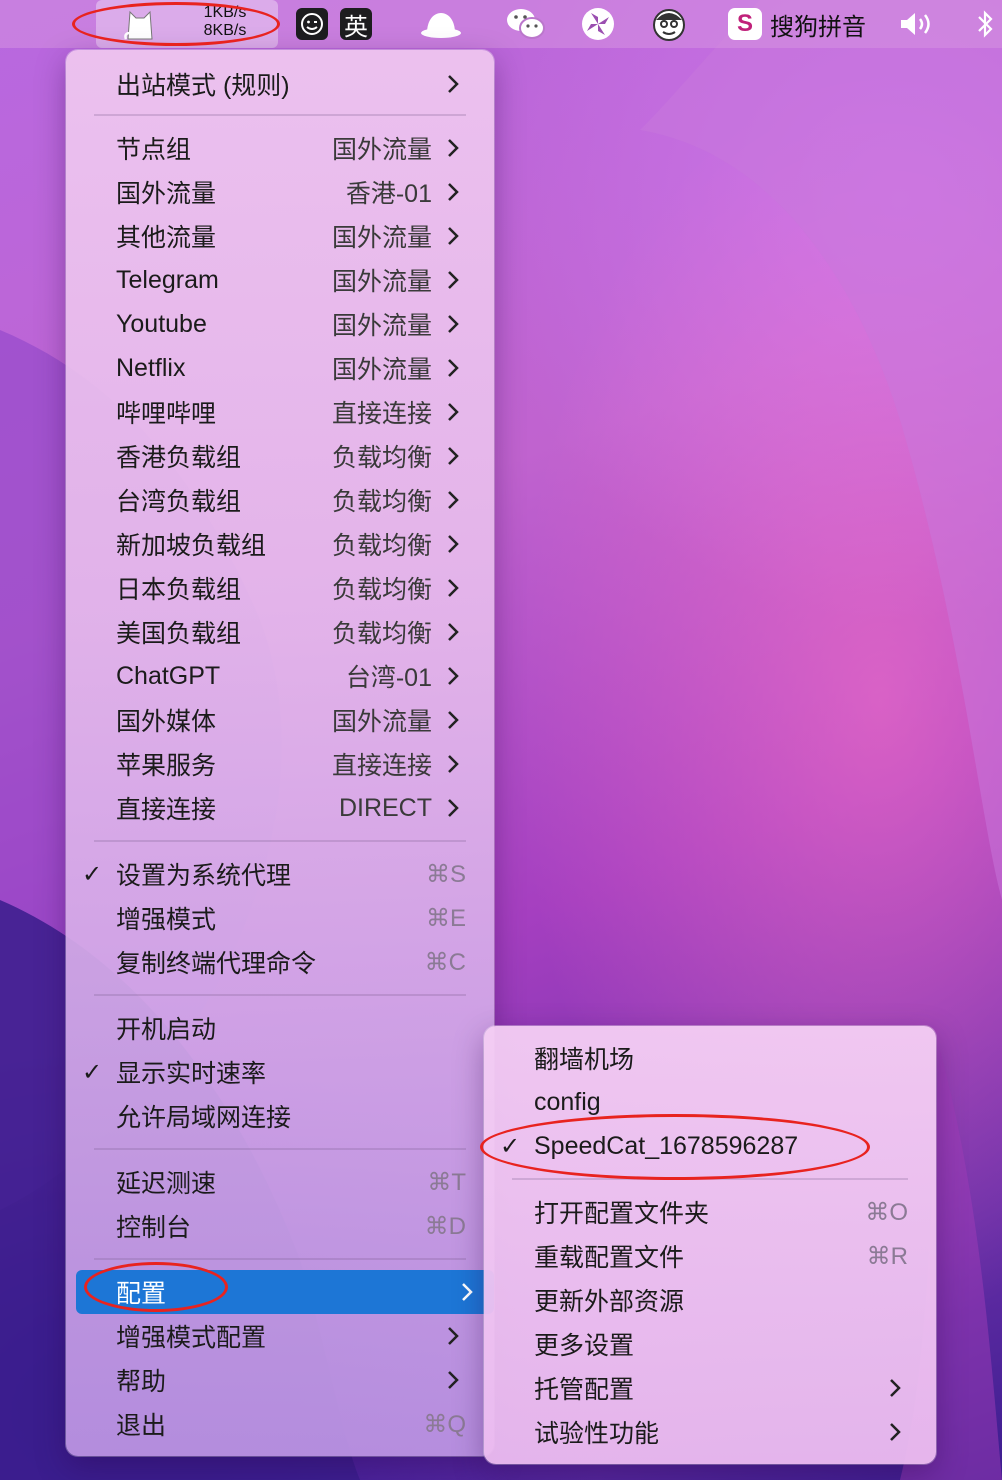 This screenshot has width=1002, height=1480. What do you see at coordinates (887, 1256) in the screenshot?
I see `shortcut-label: ⌘R` at bounding box center [887, 1256].